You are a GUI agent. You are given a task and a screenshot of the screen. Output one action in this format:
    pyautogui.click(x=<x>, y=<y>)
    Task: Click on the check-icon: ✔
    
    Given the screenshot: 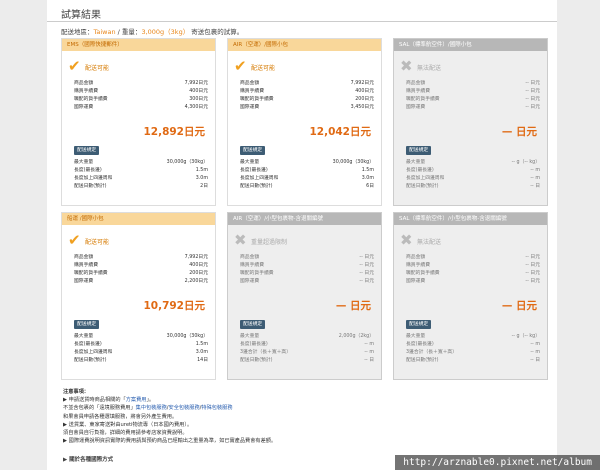 What is the action you would take?
    pyautogui.click(x=74, y=66)
    